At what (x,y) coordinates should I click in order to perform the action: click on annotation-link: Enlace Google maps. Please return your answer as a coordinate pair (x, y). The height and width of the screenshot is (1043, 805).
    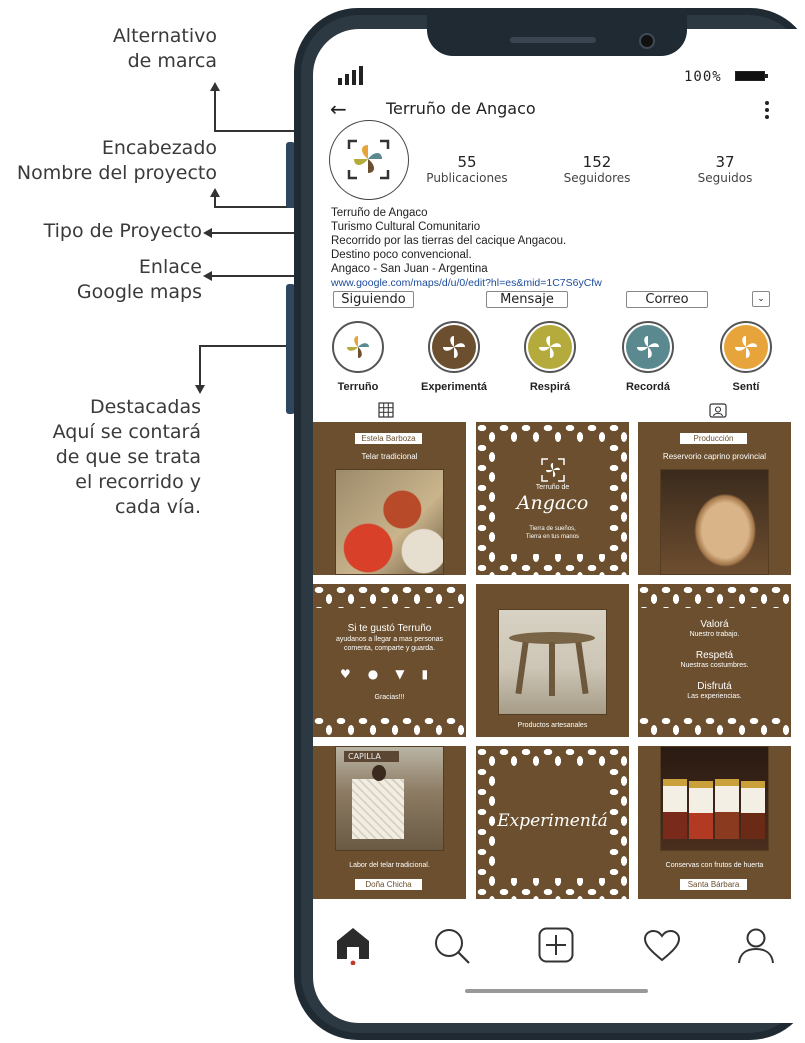
    Looking at the image, I should click on (139, 279).